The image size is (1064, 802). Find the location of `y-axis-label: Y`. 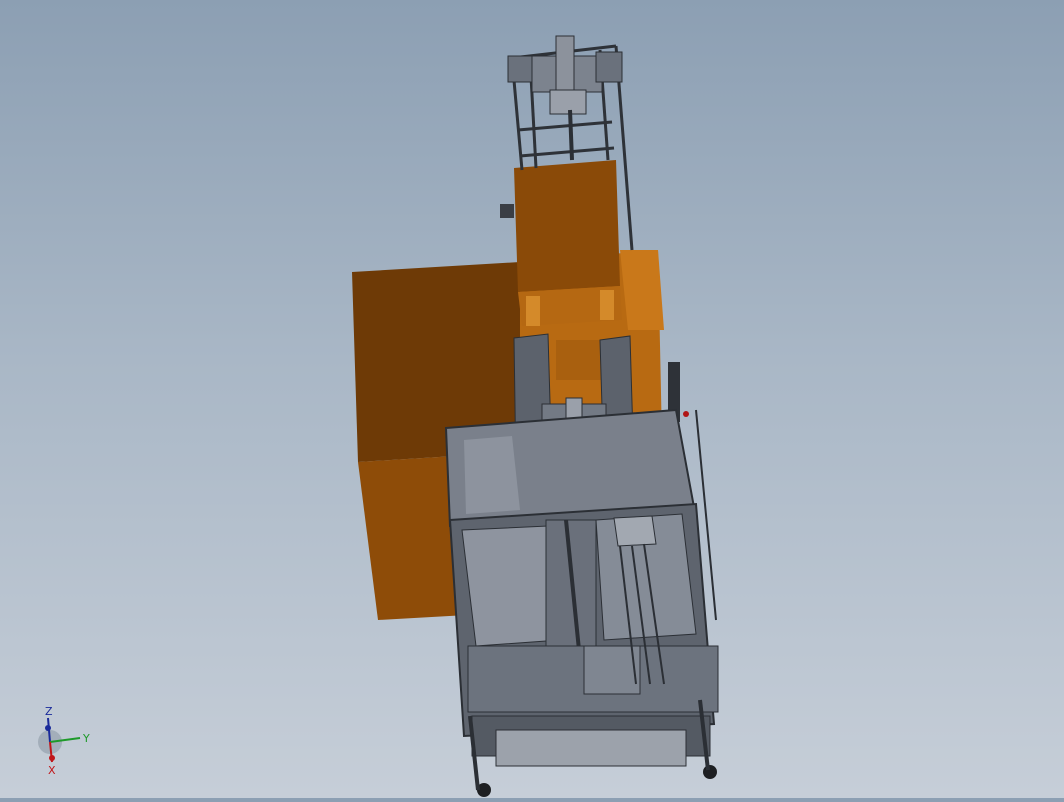

y-axis-label: Y is located at coordinates (86, 738).